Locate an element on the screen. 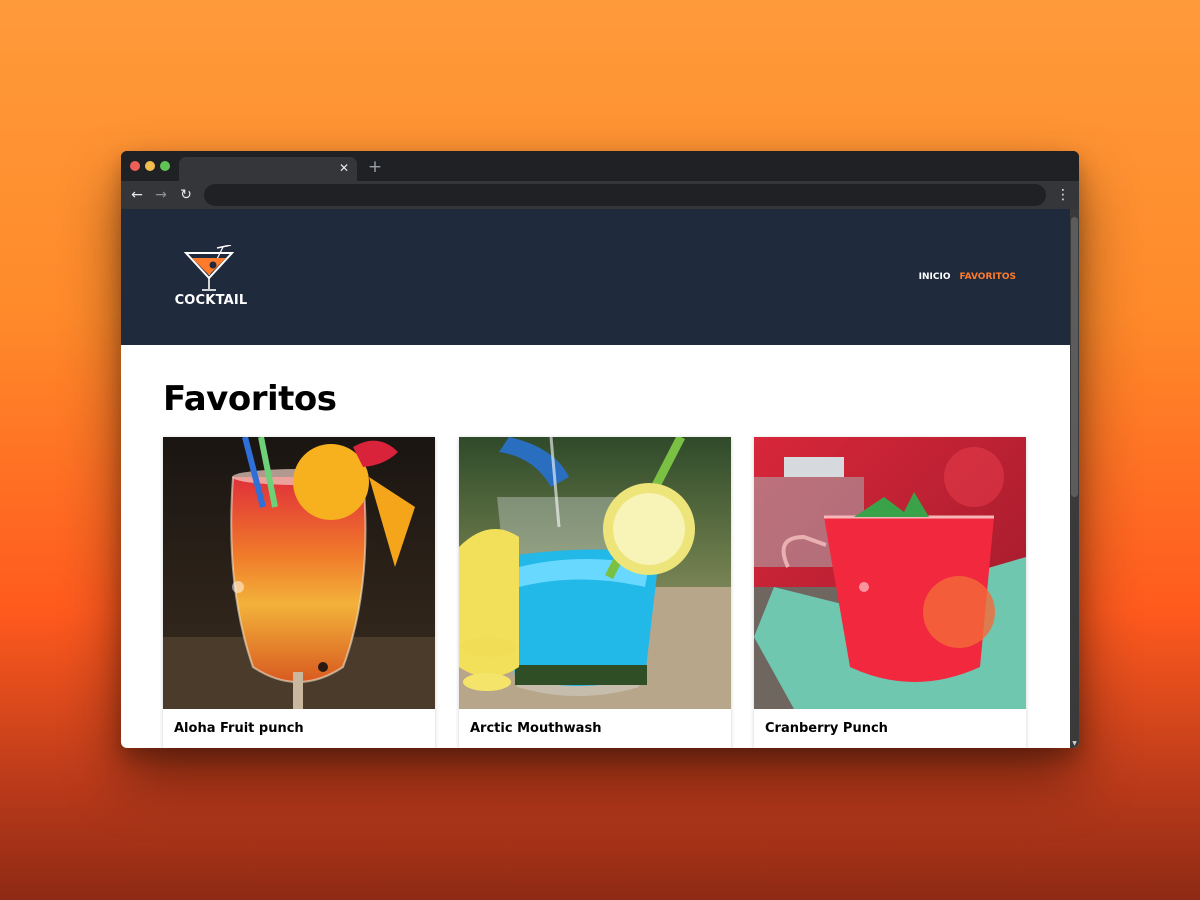  scroll-down-arrow-icon: ▼ is located at coordinates (1074, 744).